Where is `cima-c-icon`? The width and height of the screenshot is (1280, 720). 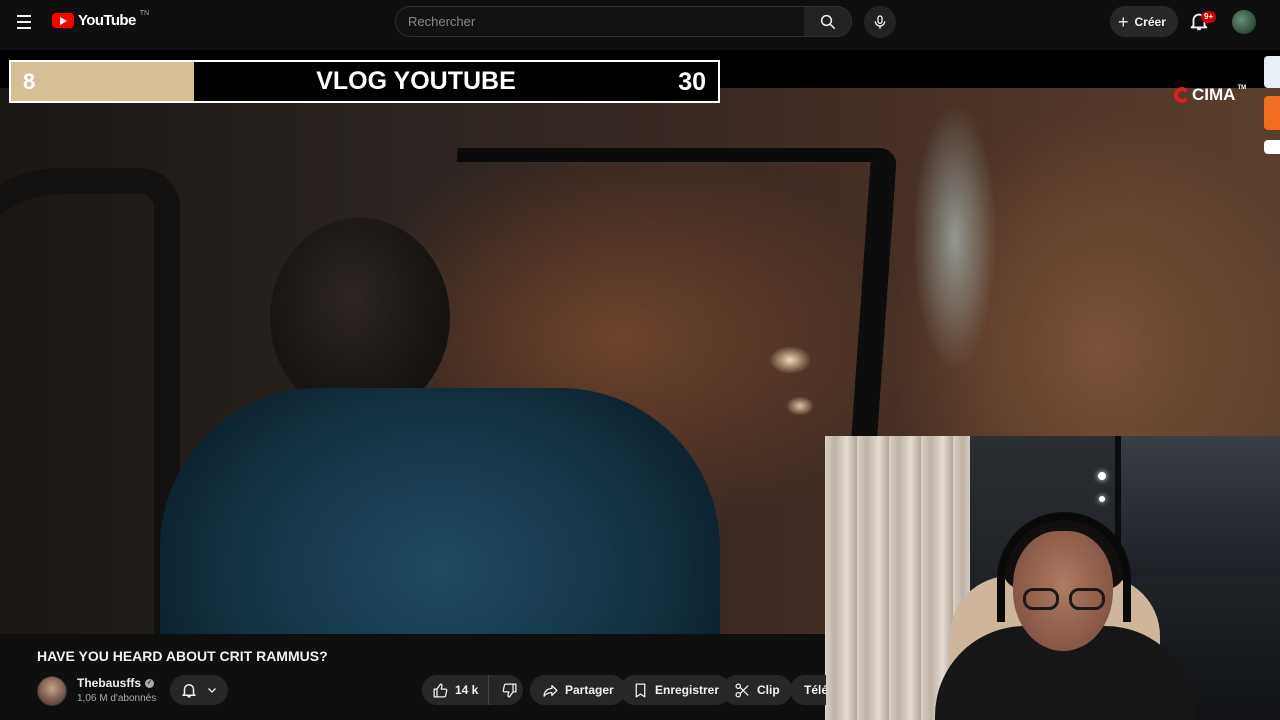
cima-c-icon is located at coordinates (1182, 95).